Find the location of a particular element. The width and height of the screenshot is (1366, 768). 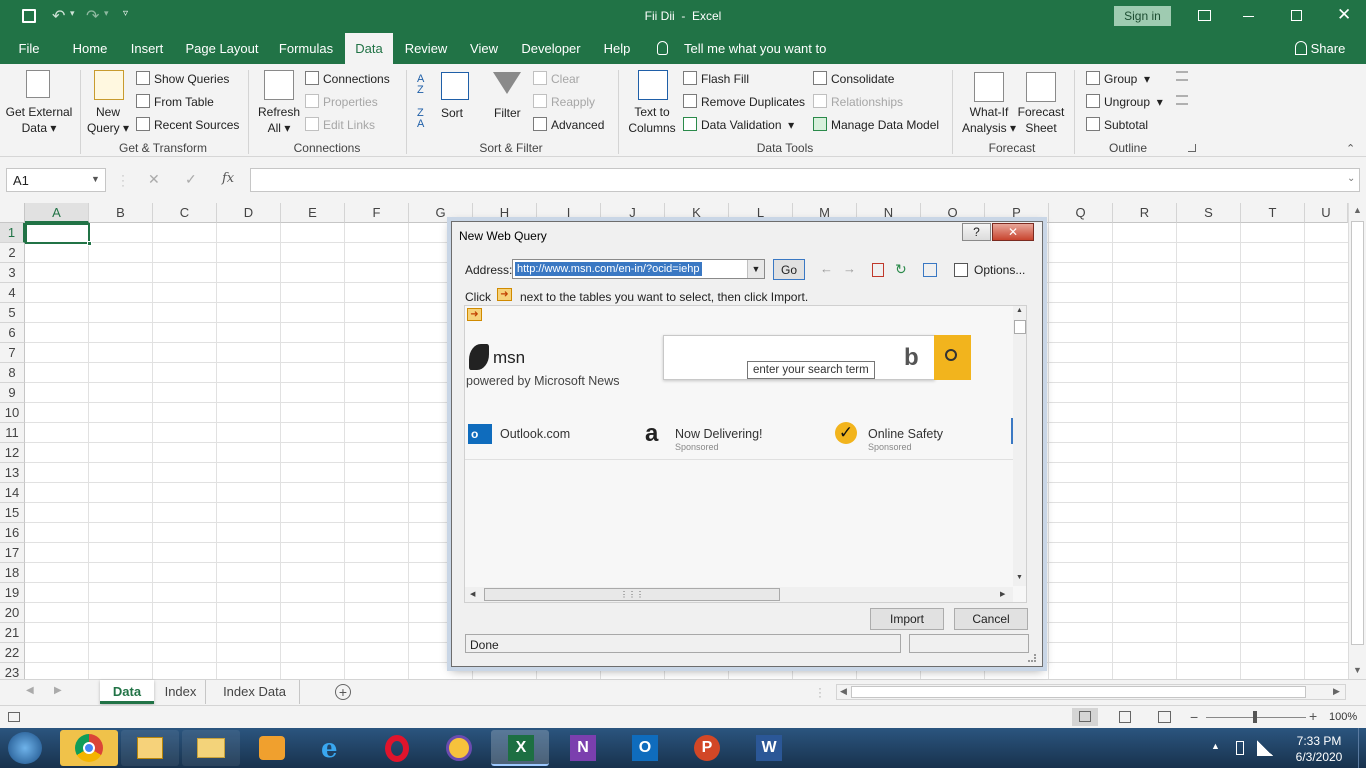

dialog-close-button: ✕ is located at coordinates (1013, 232).